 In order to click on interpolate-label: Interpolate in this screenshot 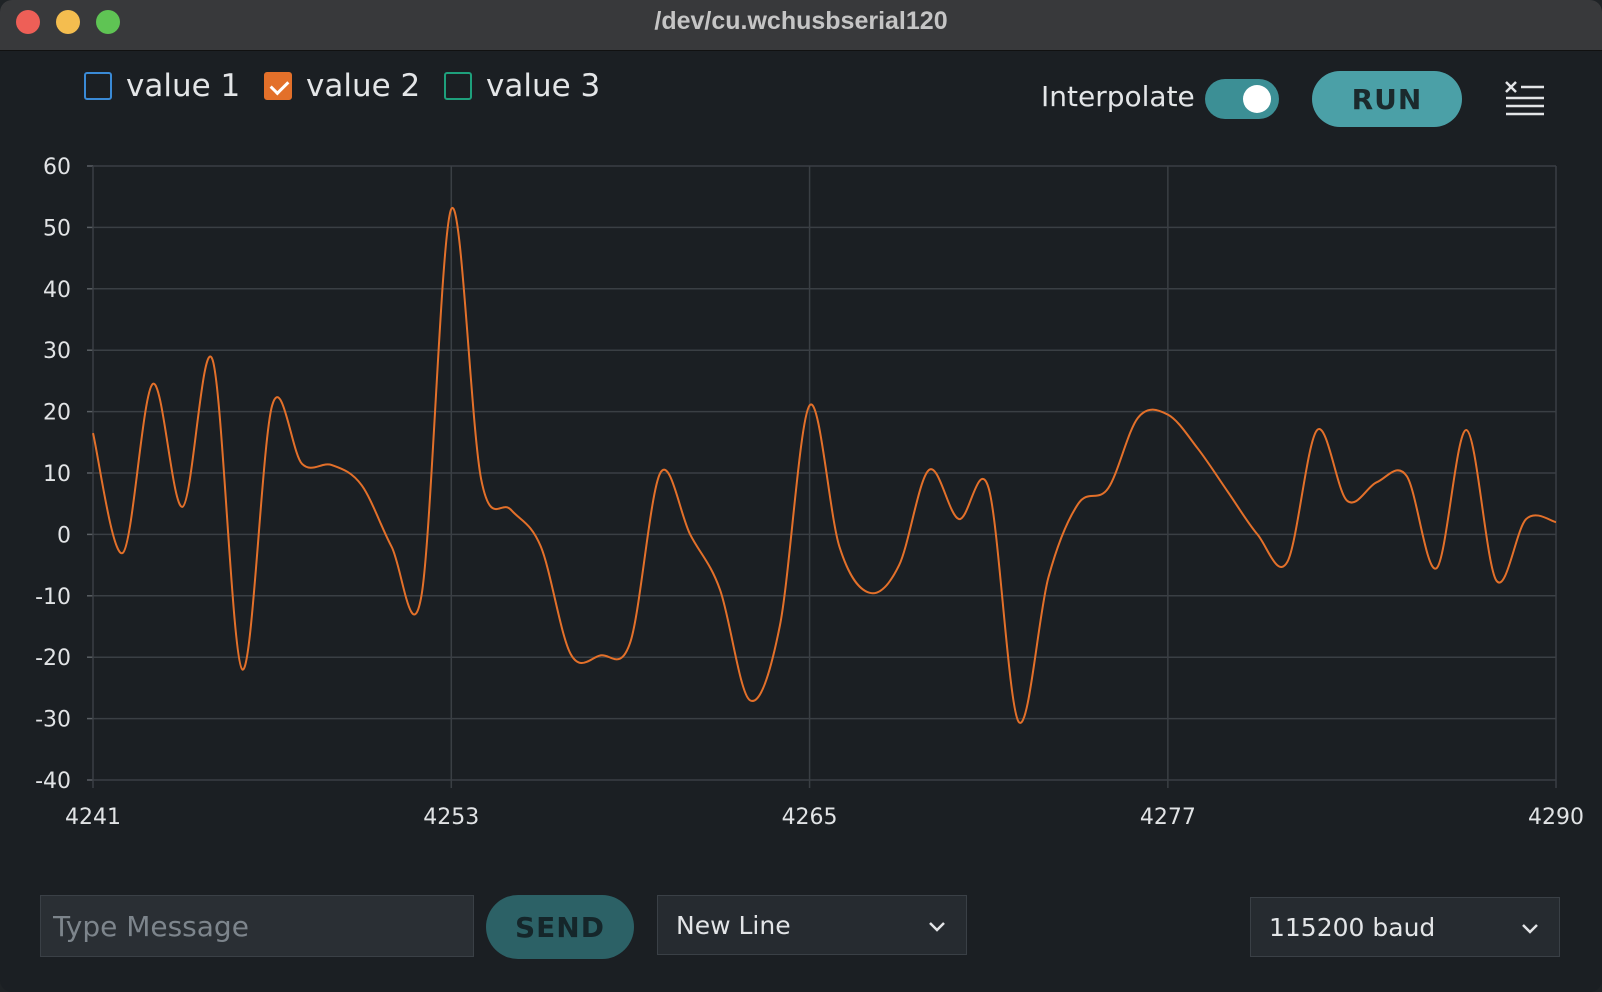, I will do `click(1118, 96)`.